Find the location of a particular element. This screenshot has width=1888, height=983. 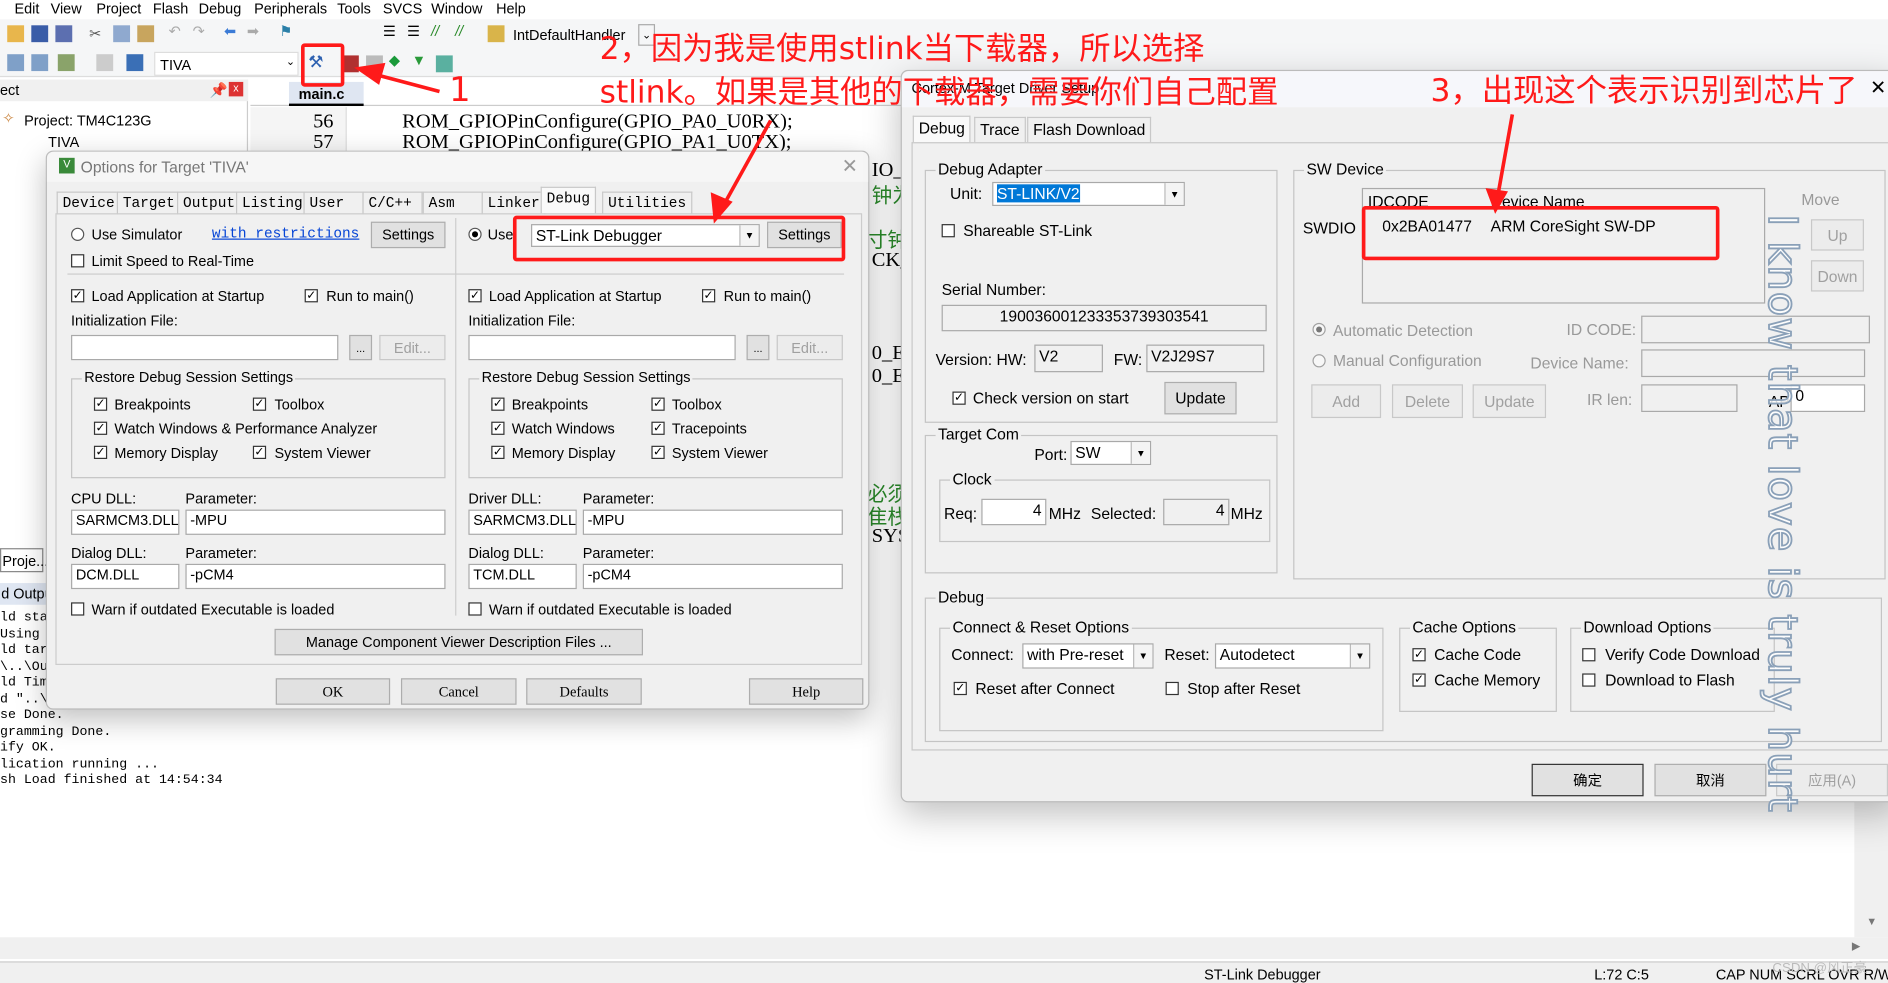

arrow-1-head is located at coordinates (370, 73).